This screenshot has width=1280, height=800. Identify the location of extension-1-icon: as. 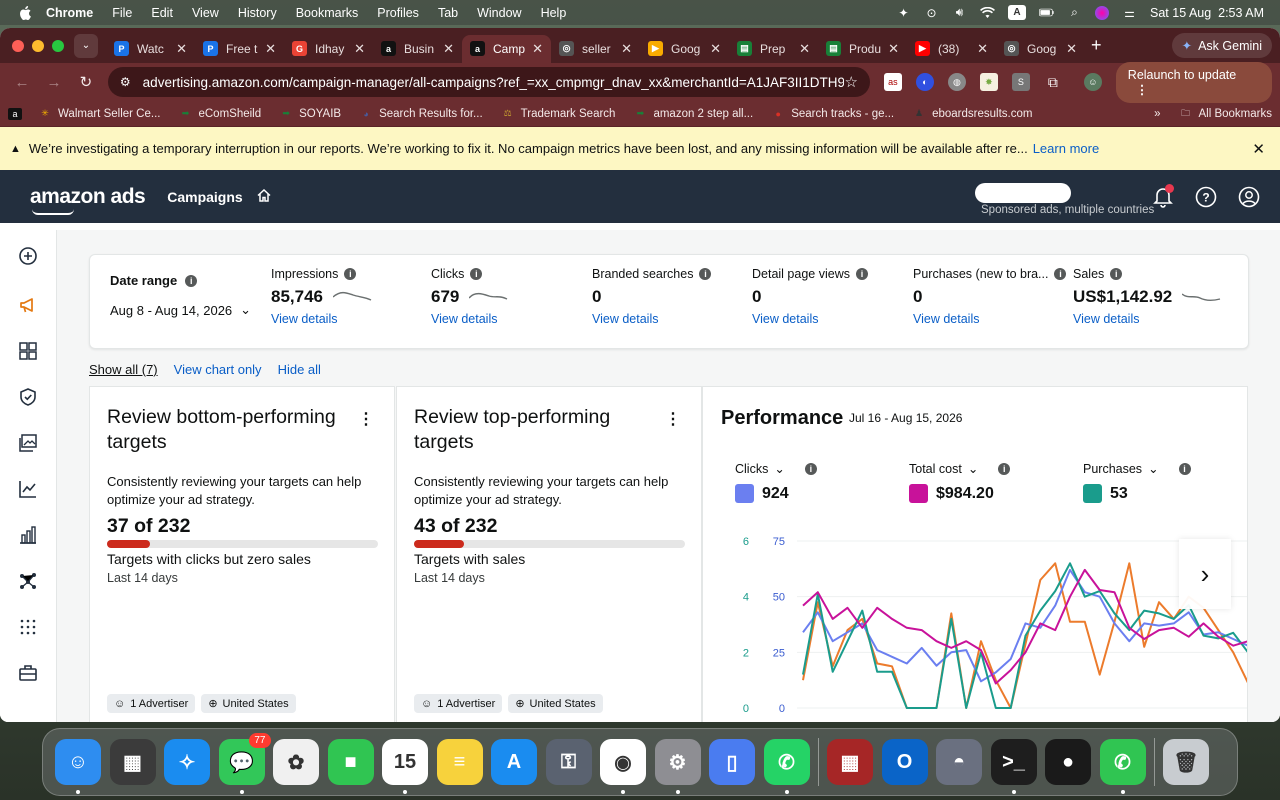
(892, 82).